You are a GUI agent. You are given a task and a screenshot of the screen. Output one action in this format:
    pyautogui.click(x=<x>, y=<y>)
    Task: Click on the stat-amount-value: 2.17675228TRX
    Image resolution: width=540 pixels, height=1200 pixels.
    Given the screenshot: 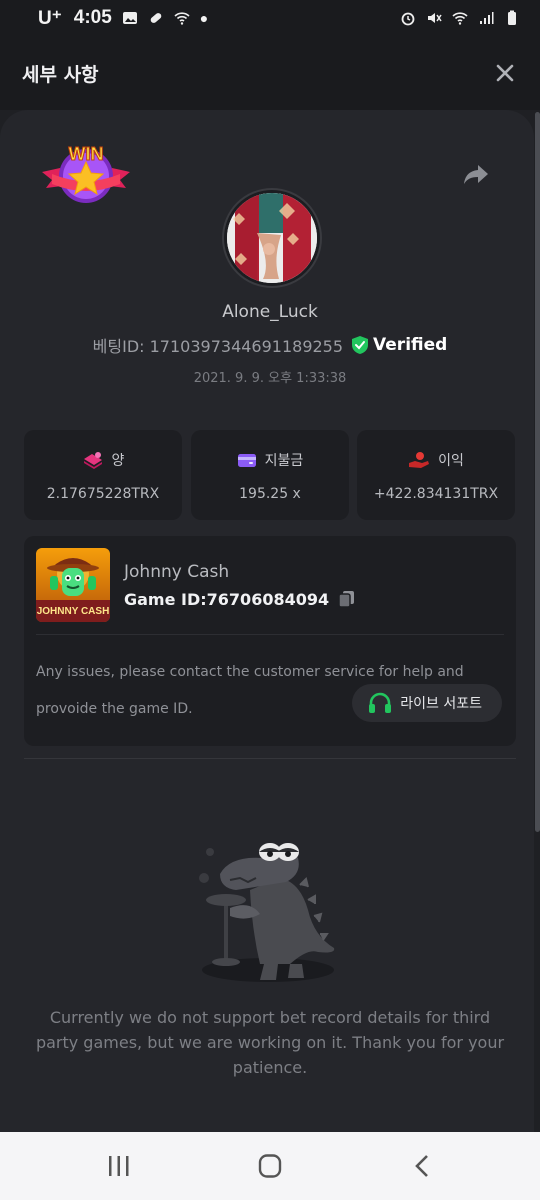 What is the action you would take?
    pyautogui.click(x=103, y=494)
    